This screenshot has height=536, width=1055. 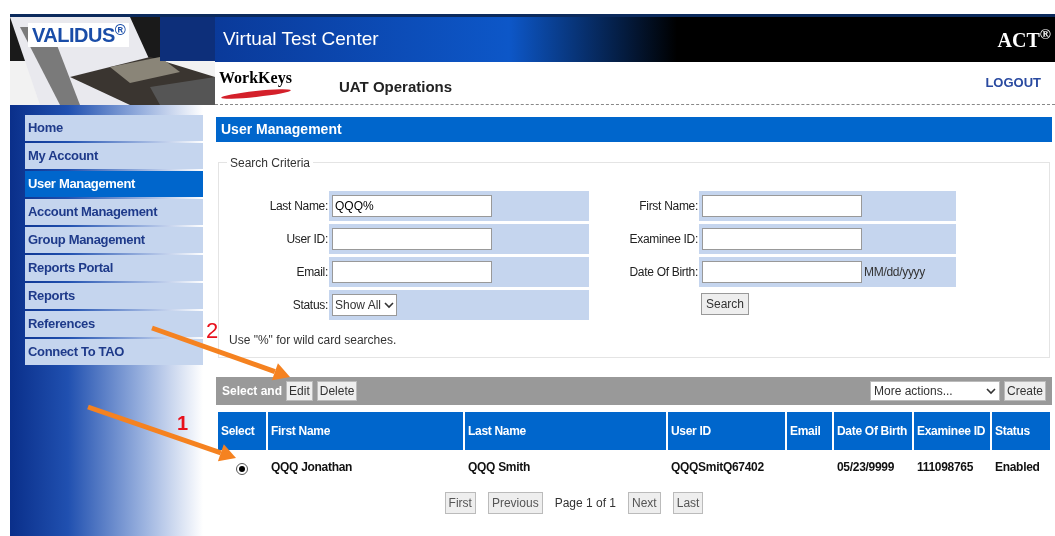 What do you see at coordinates (644, 503) in the screenshot?
I see `pagination-button: Next` at bounding box center [644, 503].